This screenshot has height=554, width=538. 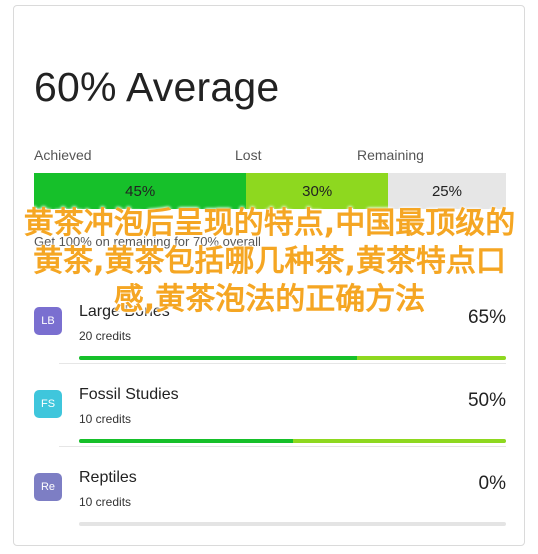 What do you see at coordinates (270, 497) in the screenshot?
I see `course-row: Re Reptiles 10 credits 0%` at bounding box center [270, 497].